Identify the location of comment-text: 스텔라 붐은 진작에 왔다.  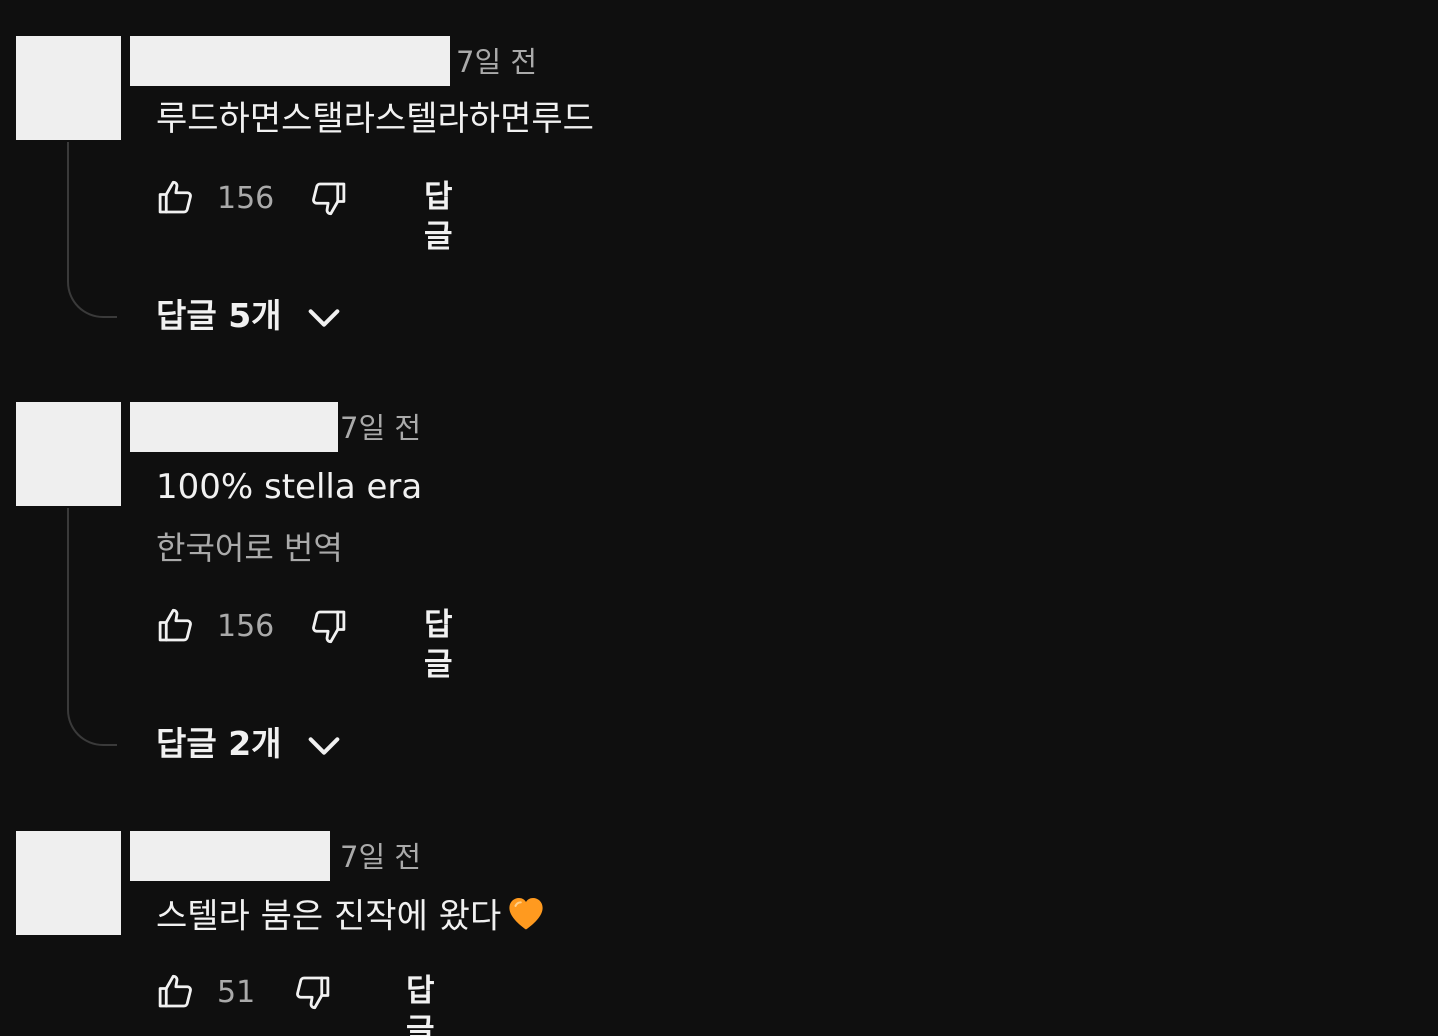
(351, 918).